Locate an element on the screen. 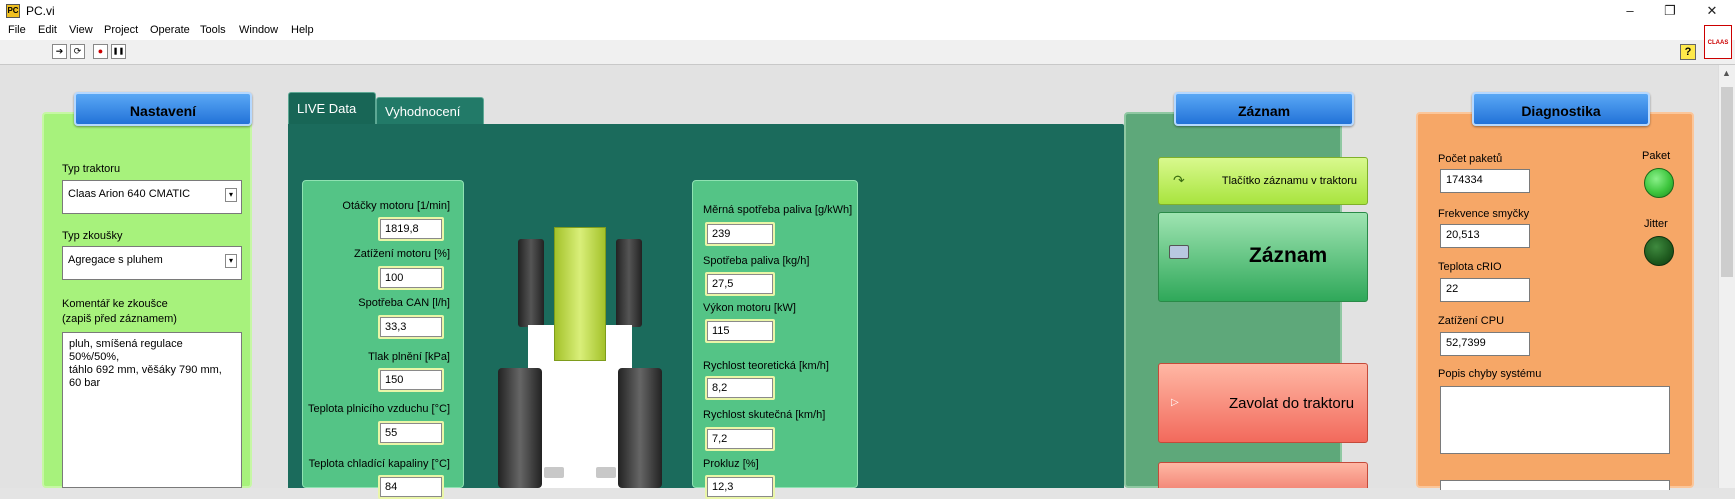 The width and height of the screenshot is (1735, 499). tractor-front-left-wheel is located at coordinates (531, 283).